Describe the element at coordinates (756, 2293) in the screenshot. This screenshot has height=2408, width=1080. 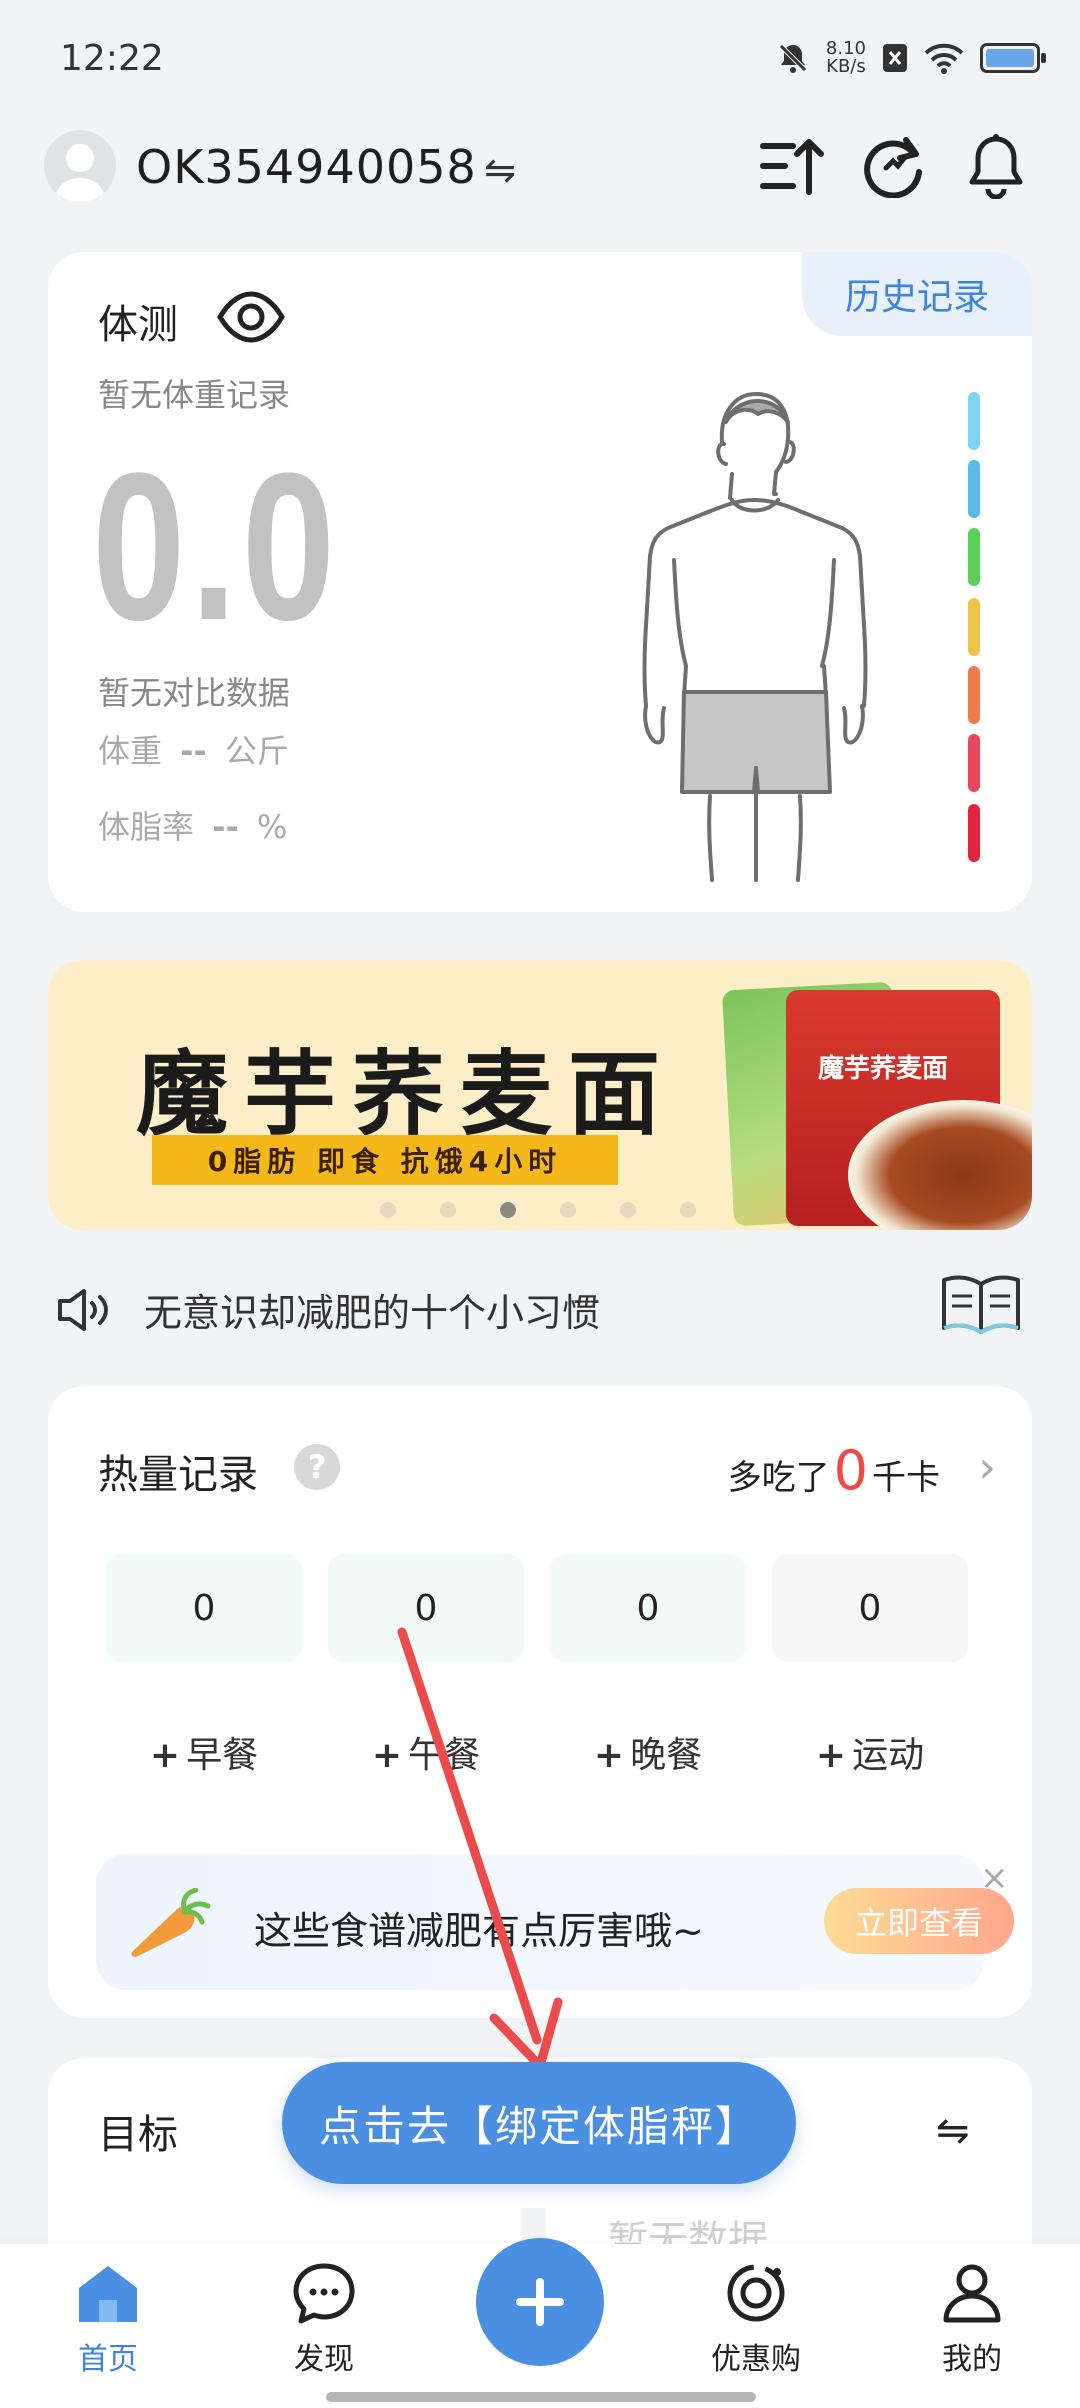
I see `coupon-icon` at that location.